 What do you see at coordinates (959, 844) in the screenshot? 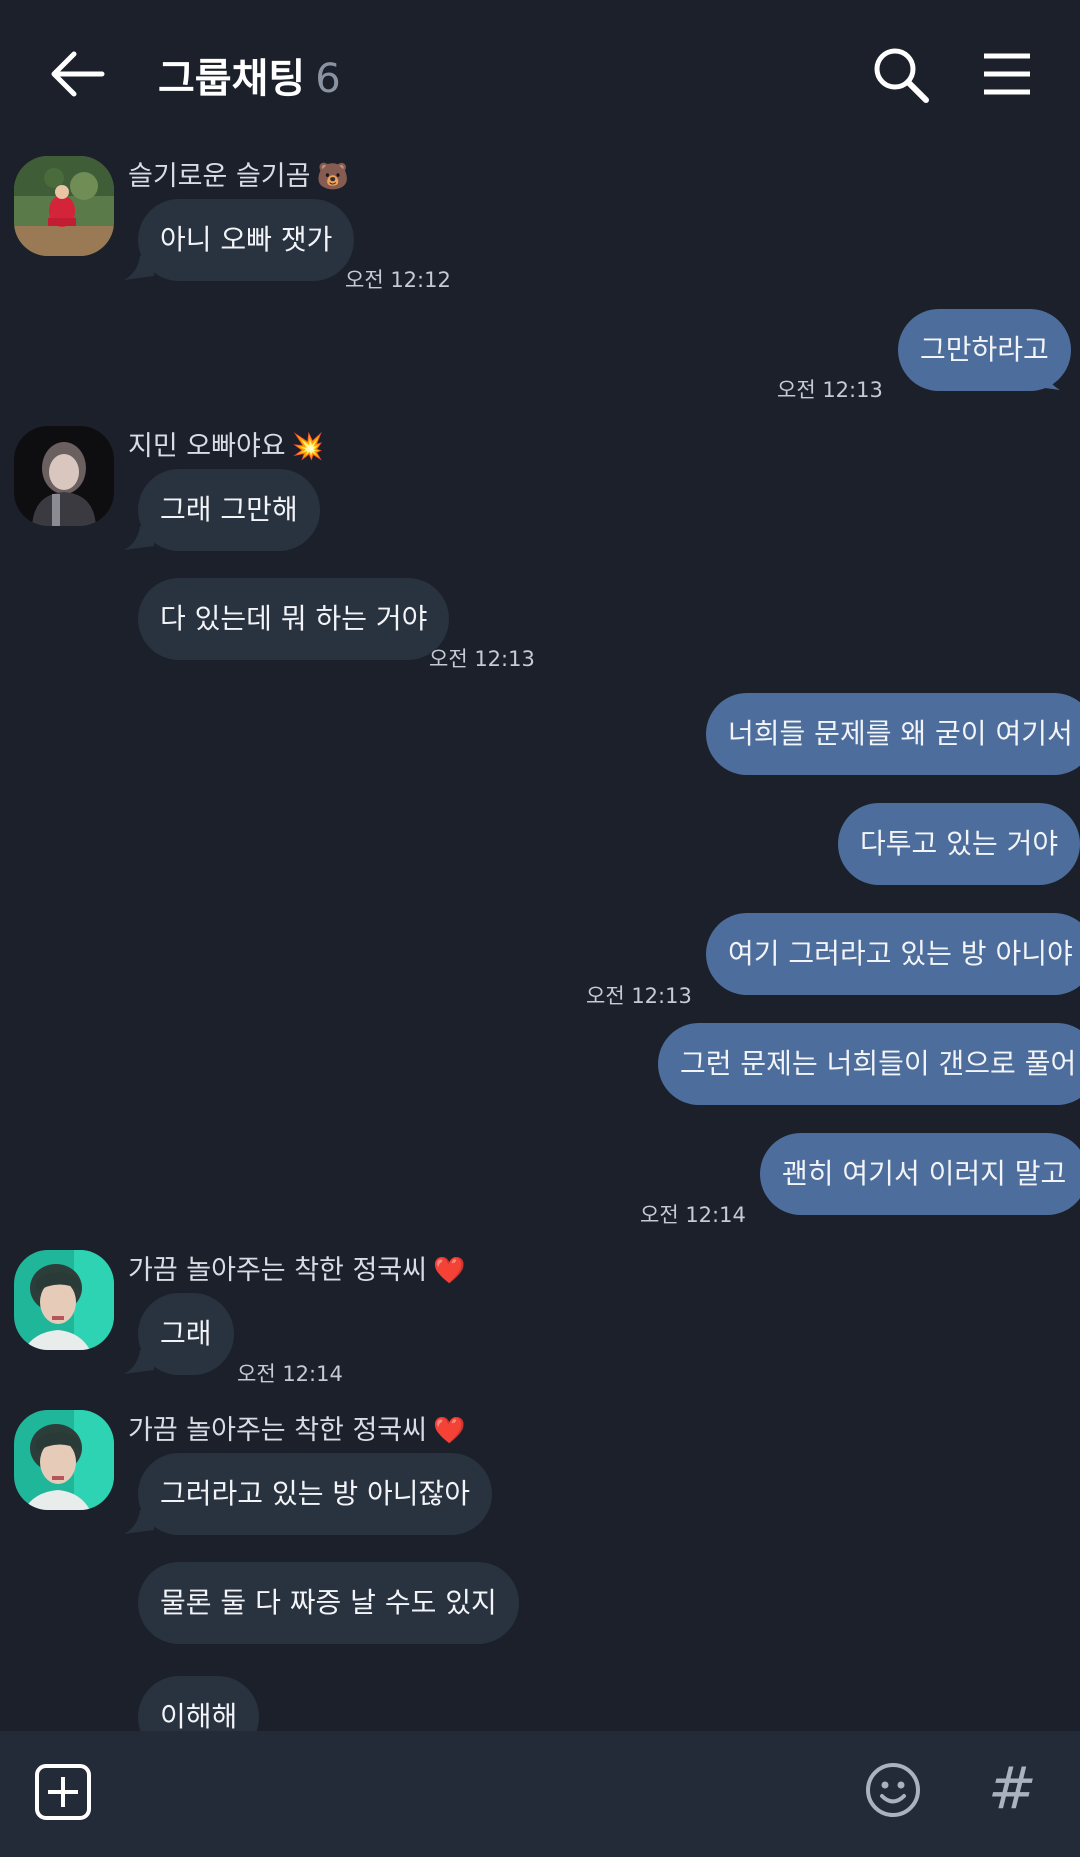
I see `message-bubble: 다투고 있는 거야` at bounding box center [959, 844].